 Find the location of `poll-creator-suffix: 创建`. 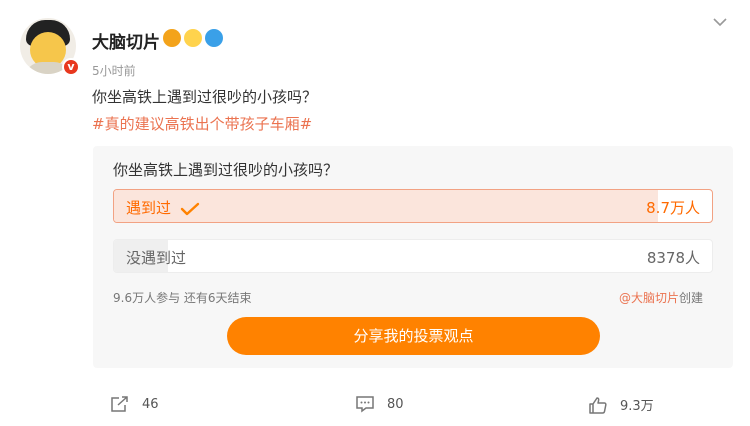

poll-creator-suffix: 创建 is located at coordinates (690, 298).